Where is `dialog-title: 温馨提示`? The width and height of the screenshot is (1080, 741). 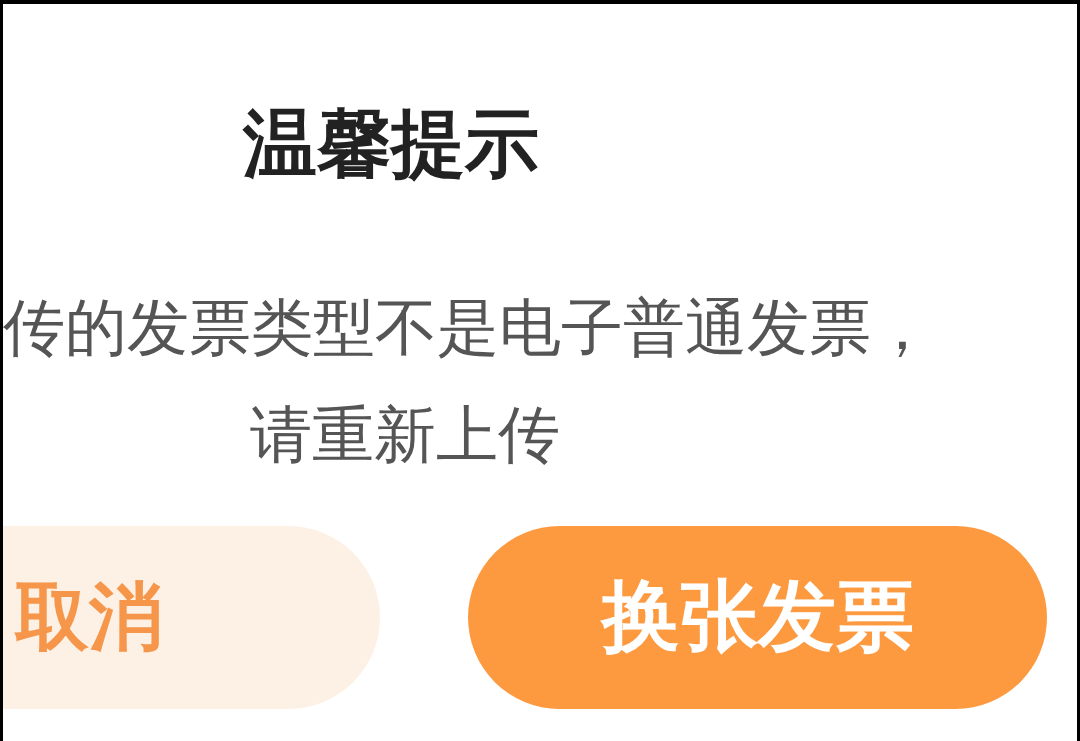
dialog-title: 温馨提示 is located at coordinates (391, 143).